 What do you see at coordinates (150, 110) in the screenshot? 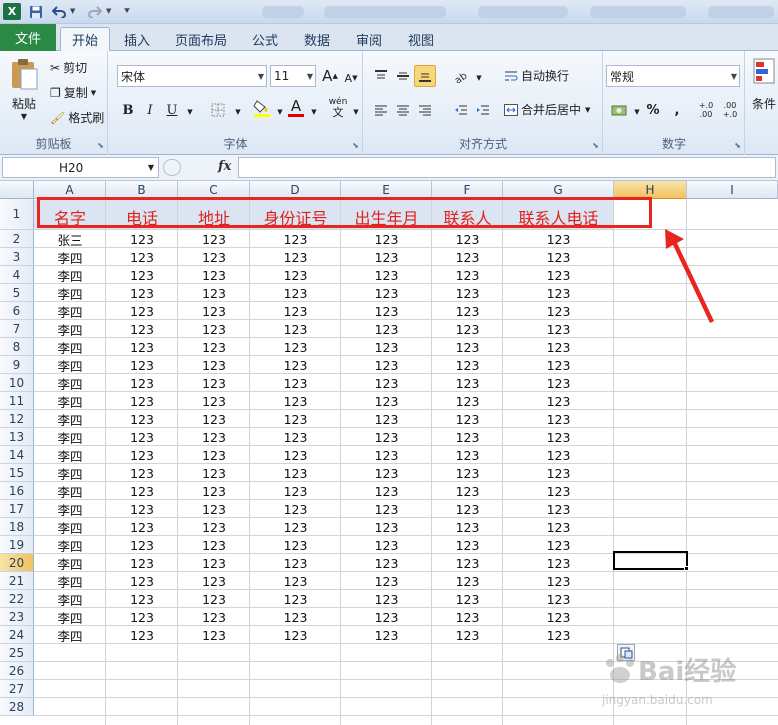
I see `italic-button: I` at bounding box center [150, 110].